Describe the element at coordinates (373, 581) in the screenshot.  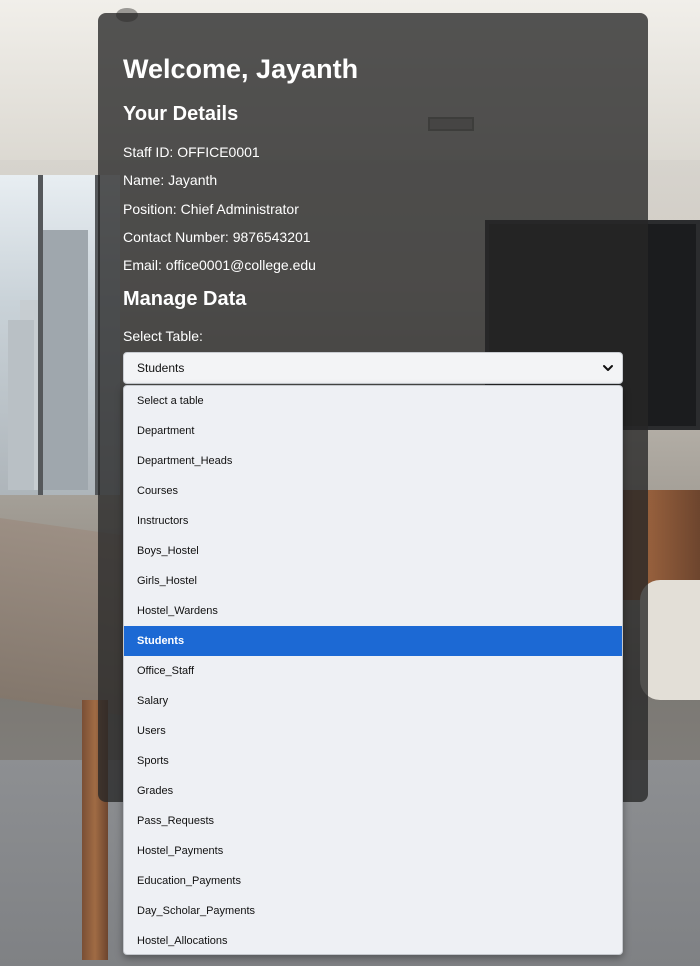
I see `dropdown-option-girls-hostel: Girls_Hostel` at that location.